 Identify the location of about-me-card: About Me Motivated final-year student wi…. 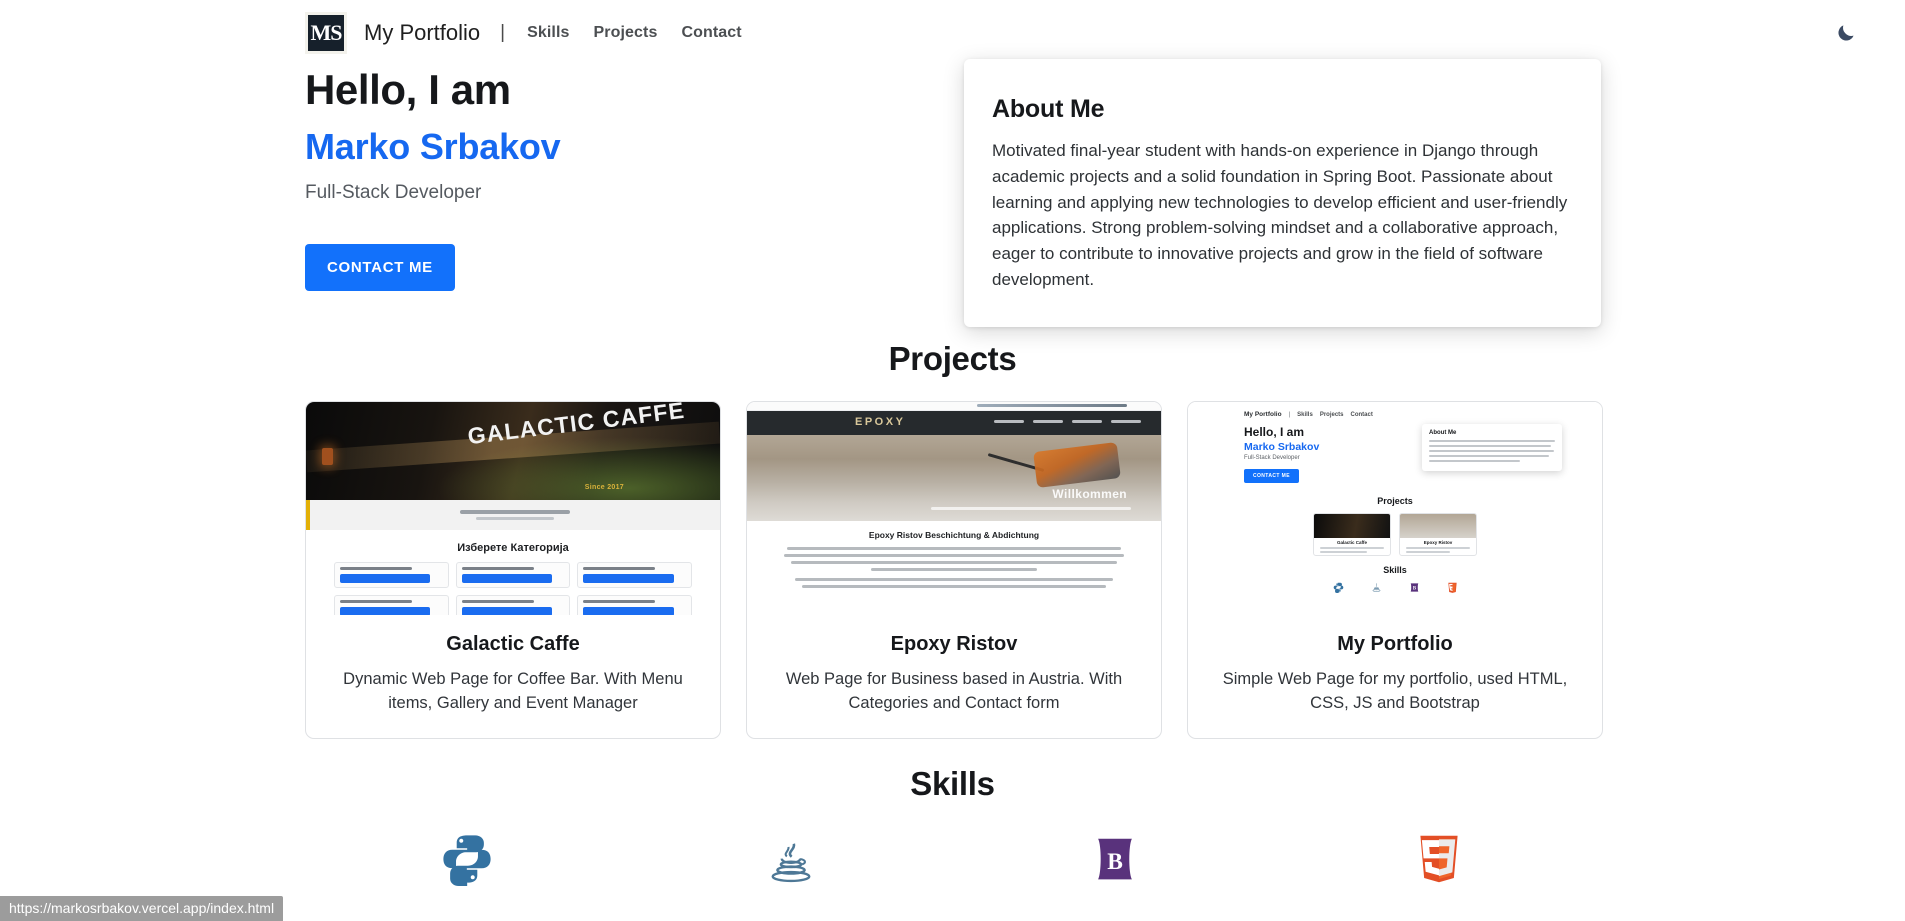
(1282, 193).